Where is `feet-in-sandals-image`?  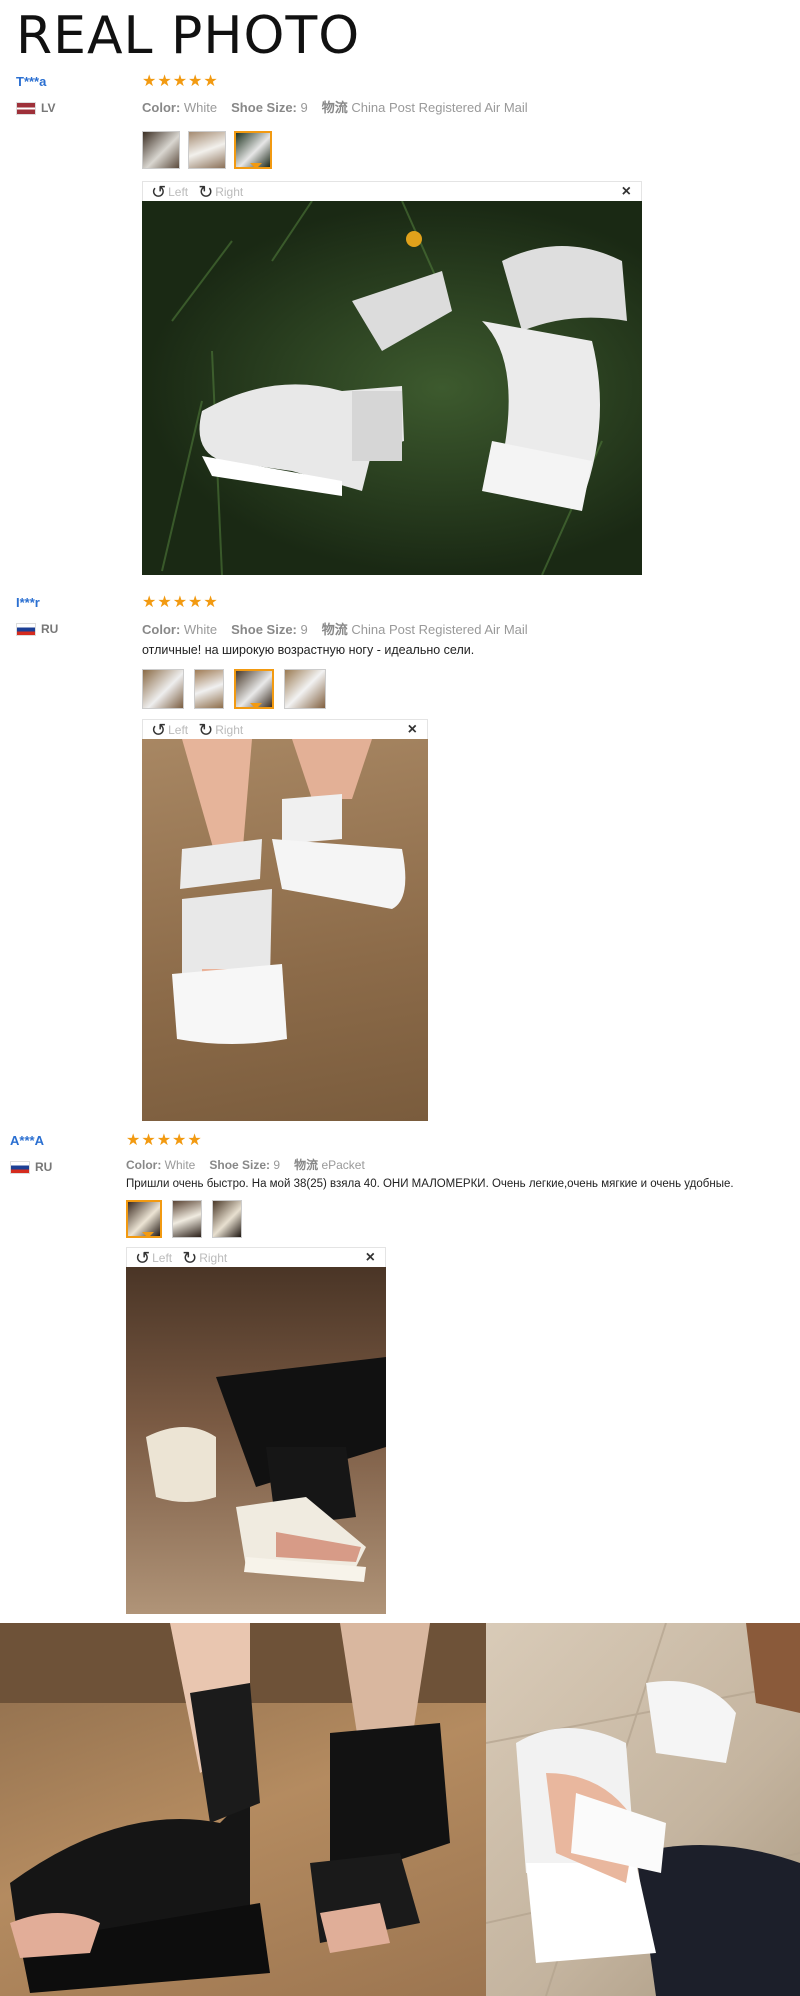
feet-in-sandals-image is located at coordinates (289, 891).